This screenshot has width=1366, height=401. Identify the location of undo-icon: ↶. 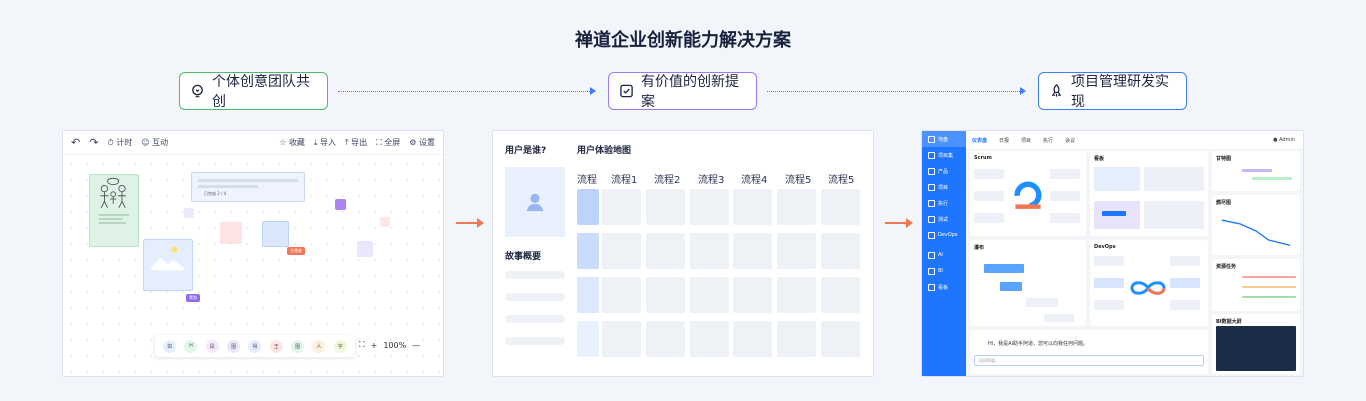
(75, 142).